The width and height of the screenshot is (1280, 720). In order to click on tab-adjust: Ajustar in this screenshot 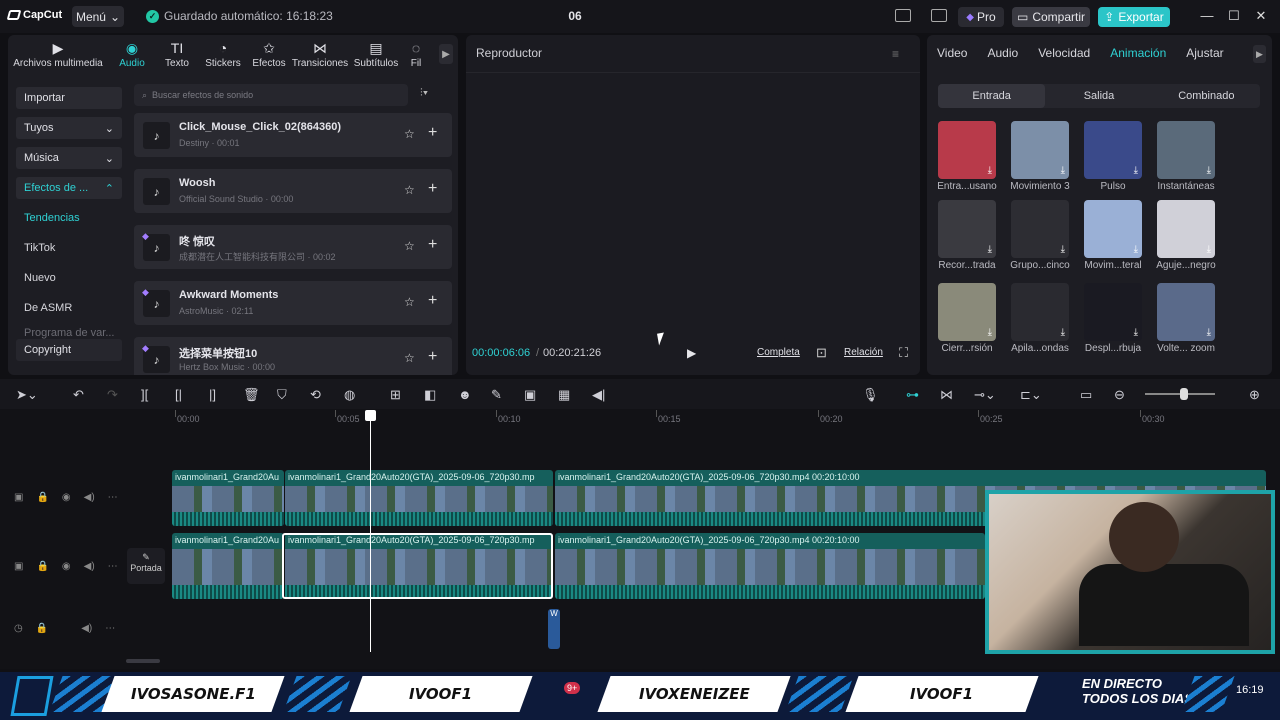, I will do `click(1204, 53)`.